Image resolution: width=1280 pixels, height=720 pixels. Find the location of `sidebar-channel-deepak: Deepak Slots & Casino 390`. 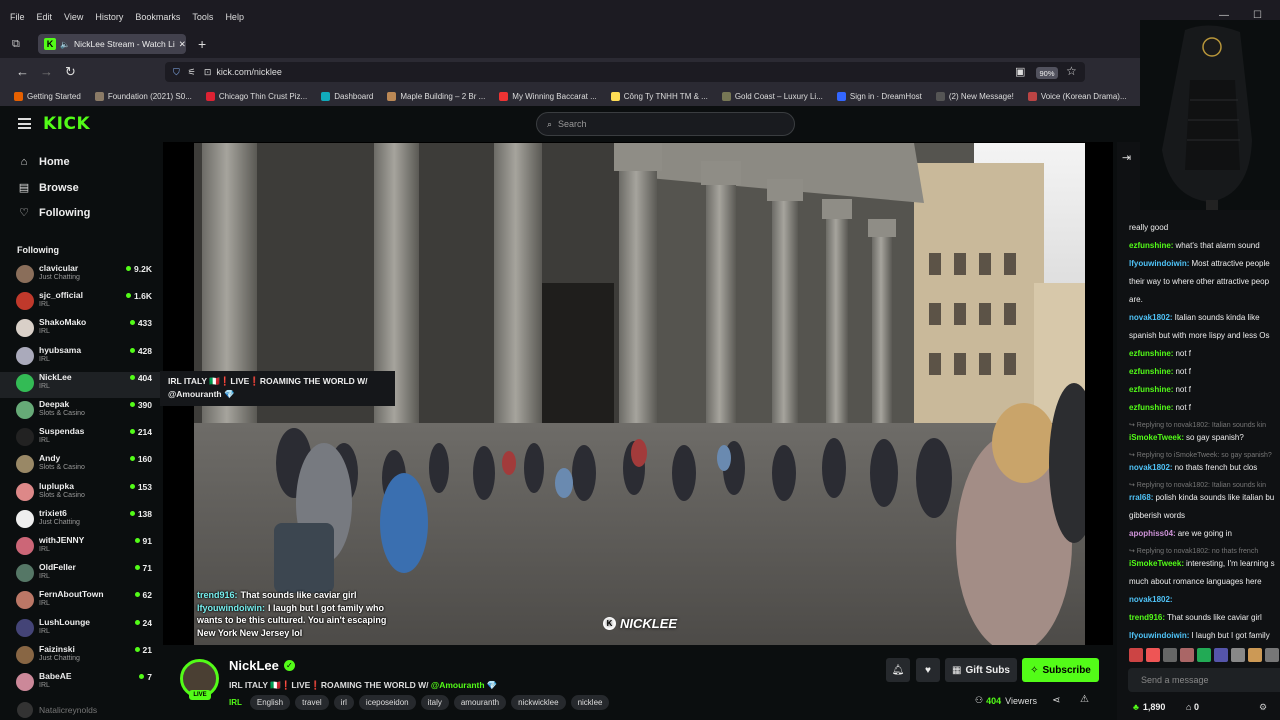

sidebar-channel-deepak: Deepak Slots & Casino 390 is located at coordinates (80, 412).